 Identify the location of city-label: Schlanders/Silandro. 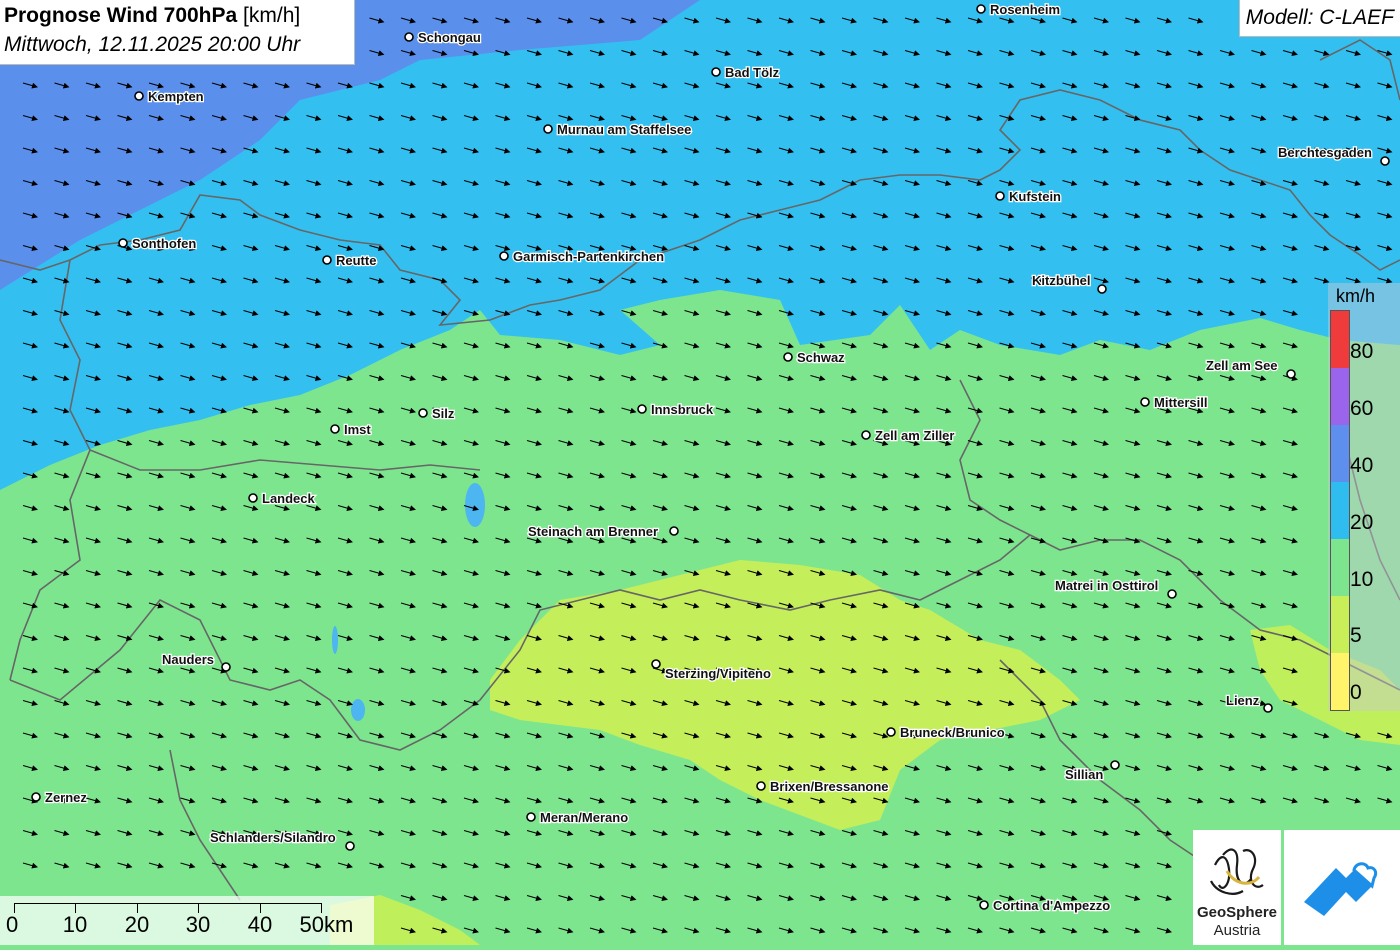
(273, 837).